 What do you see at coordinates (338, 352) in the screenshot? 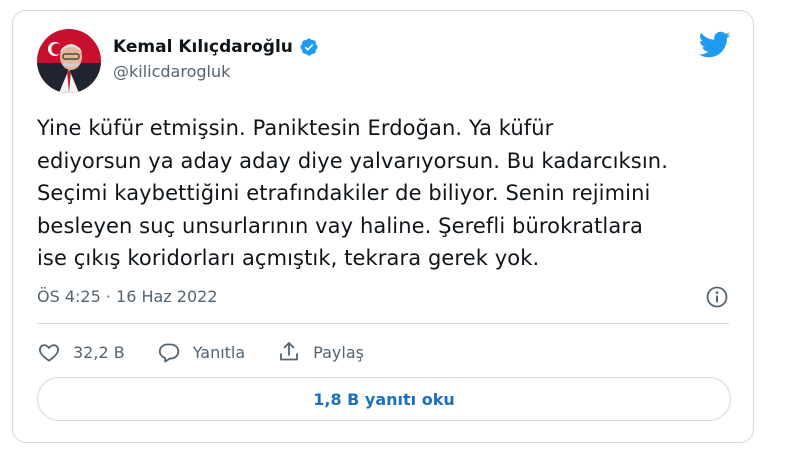
I see `share-label: Paylaş` at bounding box center [338, 352].